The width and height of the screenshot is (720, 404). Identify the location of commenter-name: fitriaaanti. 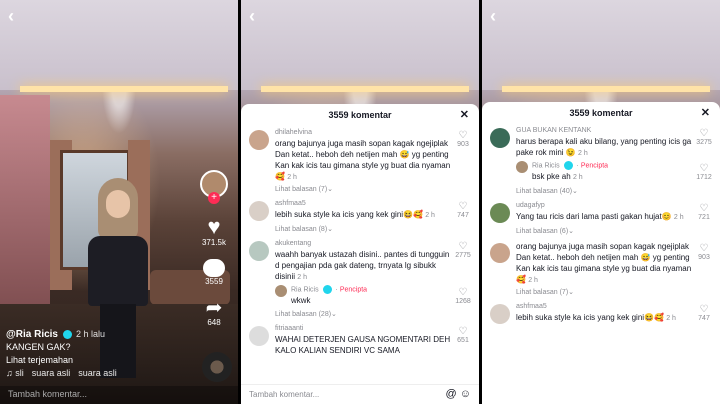
(364, 329).